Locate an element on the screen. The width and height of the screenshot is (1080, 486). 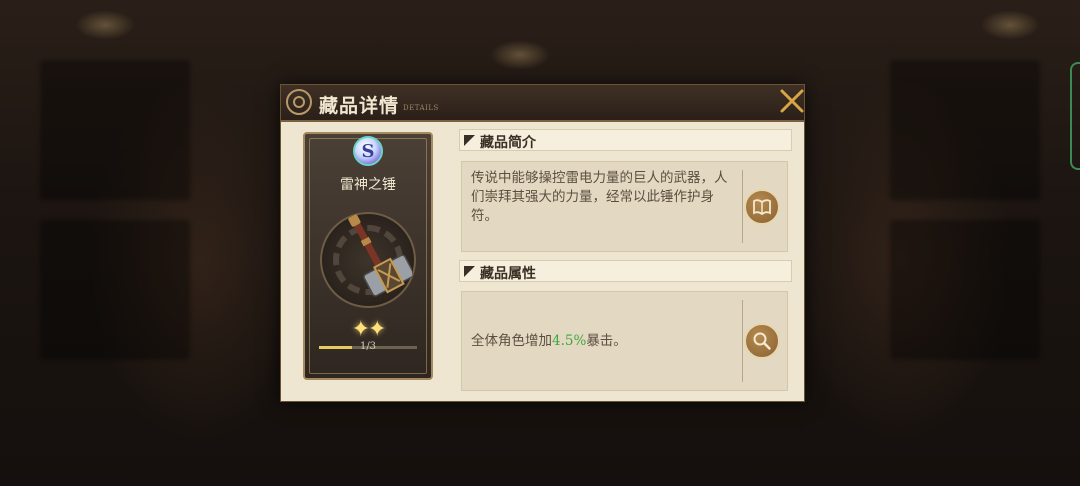
close-button is located at coordinates (792, 101).